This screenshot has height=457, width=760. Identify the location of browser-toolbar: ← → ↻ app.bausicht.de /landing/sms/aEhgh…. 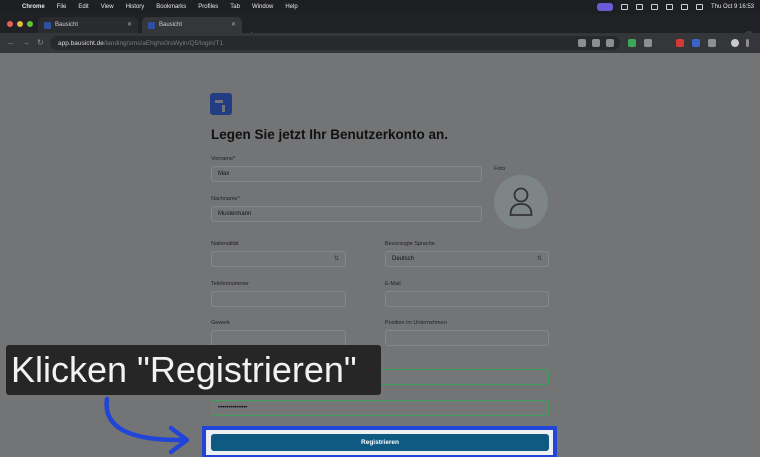
(380, 43).